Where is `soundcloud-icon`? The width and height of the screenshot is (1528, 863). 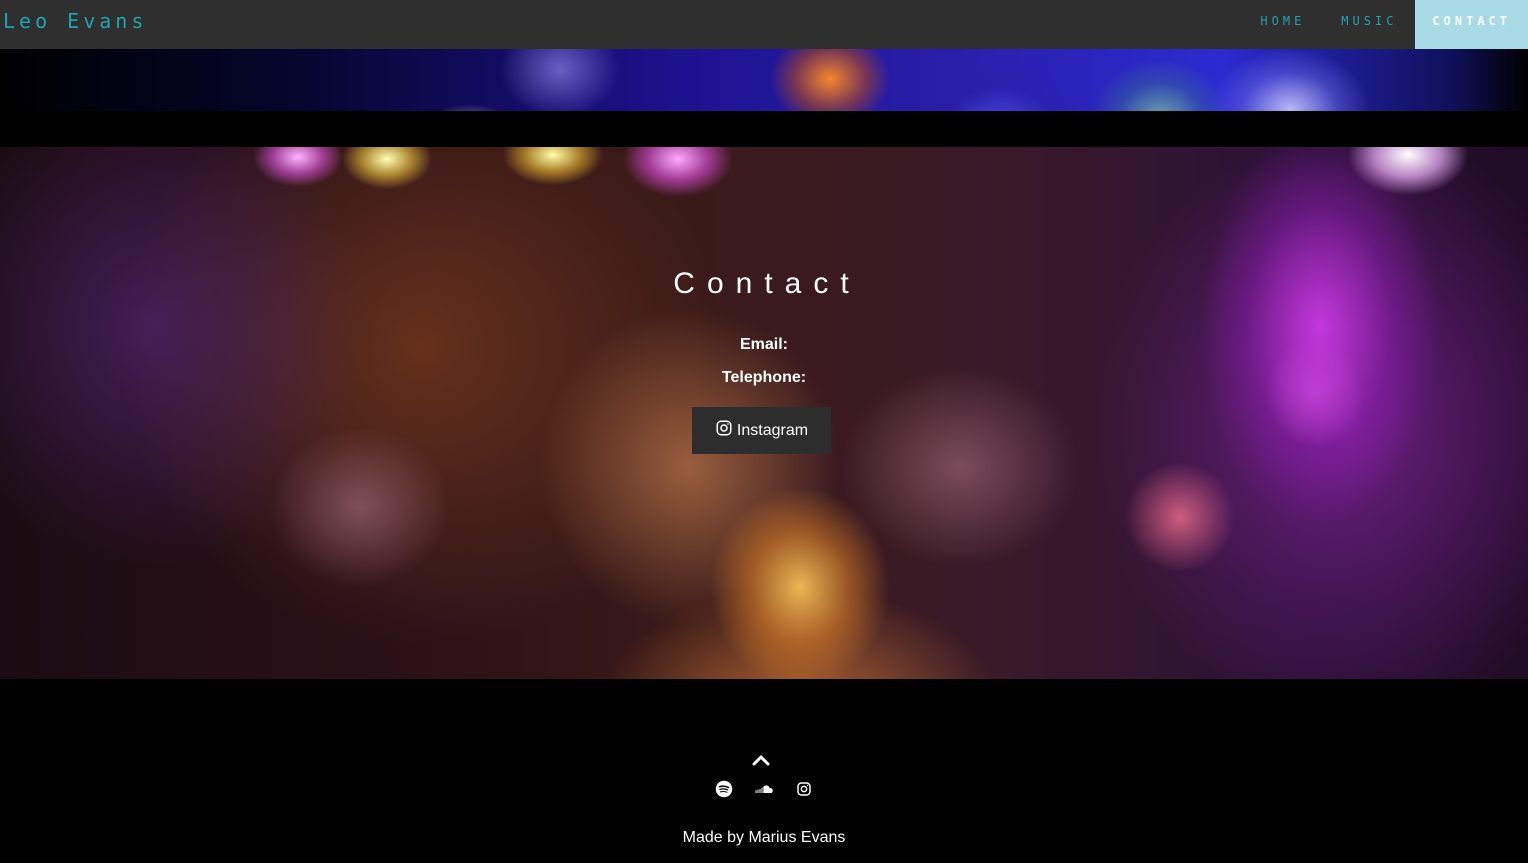 soundcloud-icon is located at coordinates (764, 789).